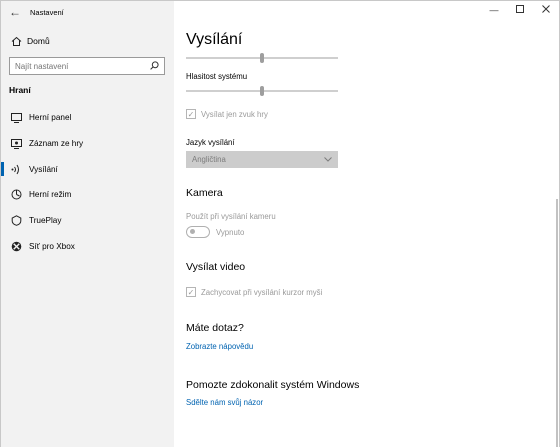 This screenshot has height=447, width=560. What do you see at coordinates (38, 41) in the screenshot?
I see `home-label: Domů` at bounding box center [38, 41].